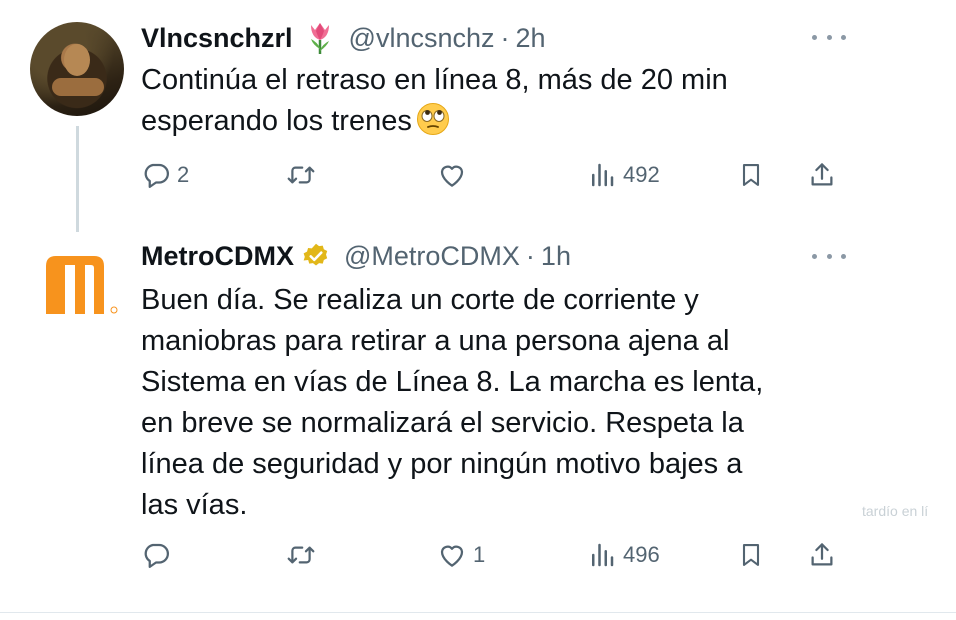 The height and width of the screenshot is (620, 956). Describe the element at coordinates (183, 174) in the screenshot. I see `reply-count: 2` at that location.